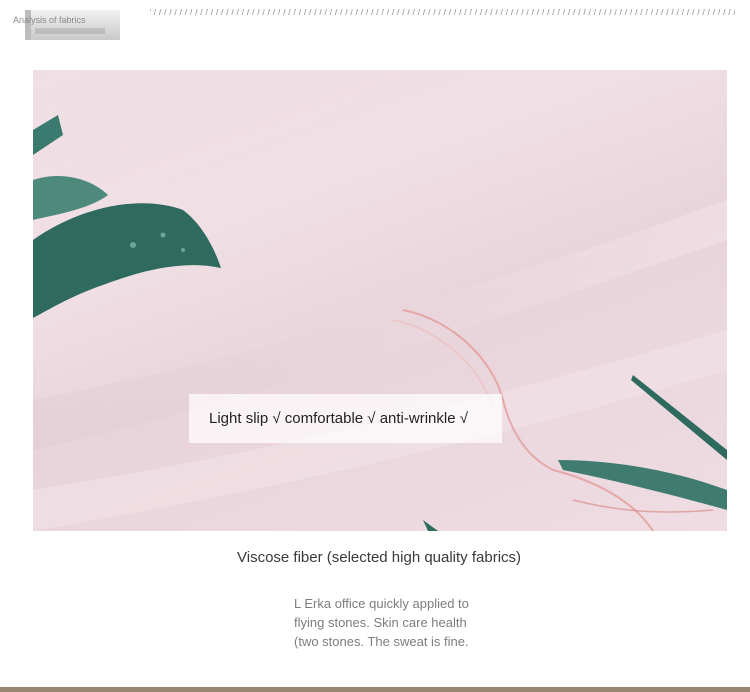  I want to click on description-line: (two stones. The sweat is fine., so click(381, 641).